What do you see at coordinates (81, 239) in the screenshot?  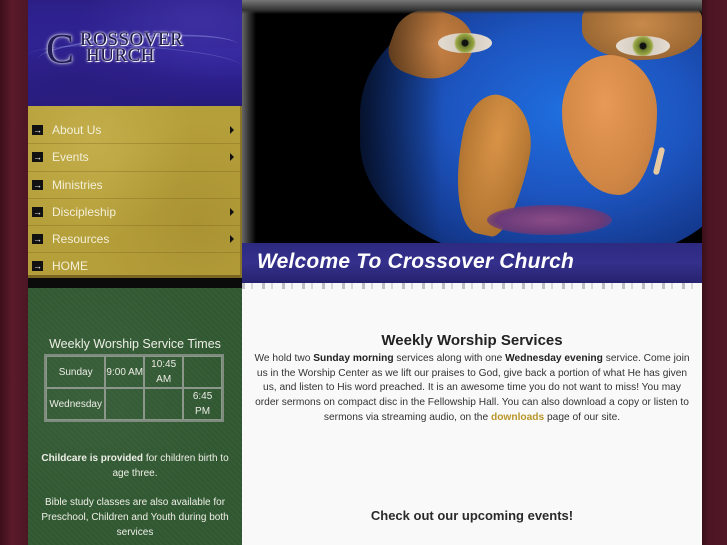 I see `nav-item-label: Resources` at bounding box center [81, 239].